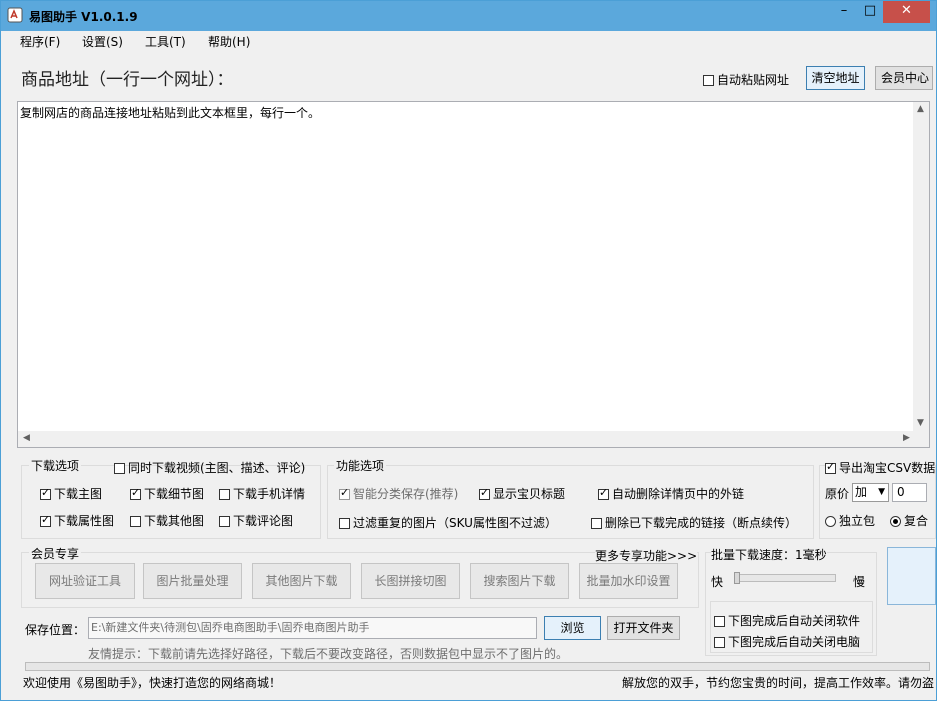 This screenshot has width=937, height=701. Describe the element at coordinates (519, 581) in the screenshot. I see `search-download-button: 搜索图片下载` at that location.